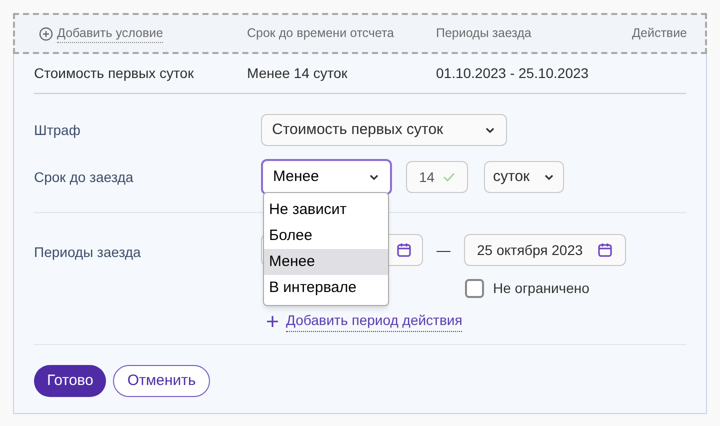 Image resolution: width=720 pixels, height=426 pixels. What do you see at coordinates (46, 33) in the screenshot?
I see `plus-circle-icon` at bounding box center [46, 33].